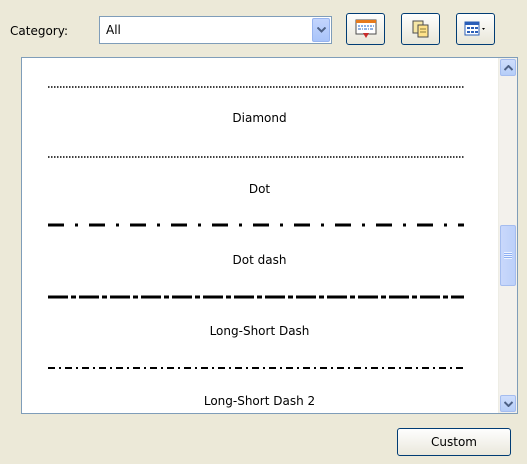  I want to click on grip-icon, so click(508, 255).